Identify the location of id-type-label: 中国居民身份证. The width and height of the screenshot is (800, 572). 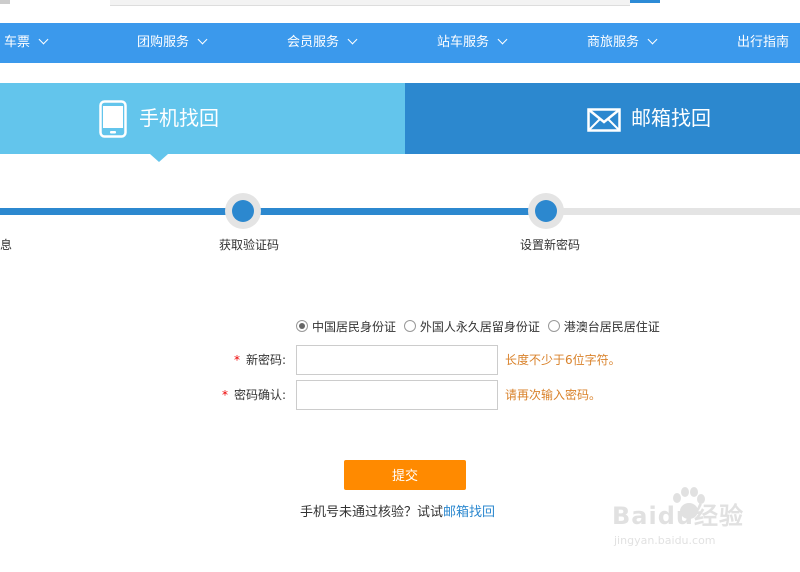
(354, 327).